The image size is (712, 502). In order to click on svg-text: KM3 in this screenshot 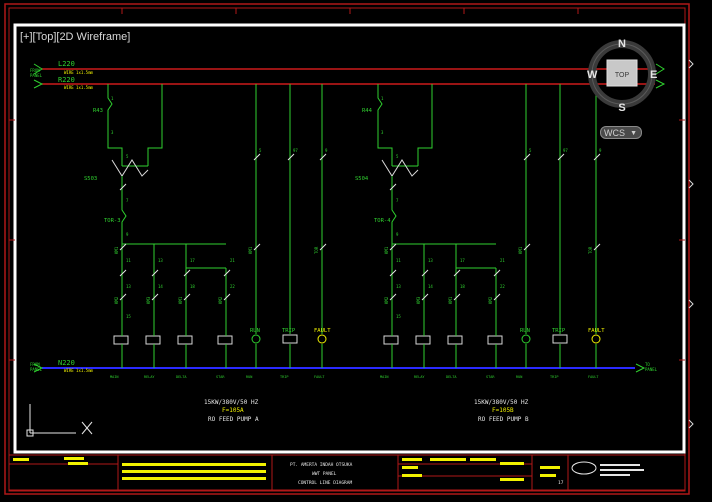, I will do `click(148, 300)`.